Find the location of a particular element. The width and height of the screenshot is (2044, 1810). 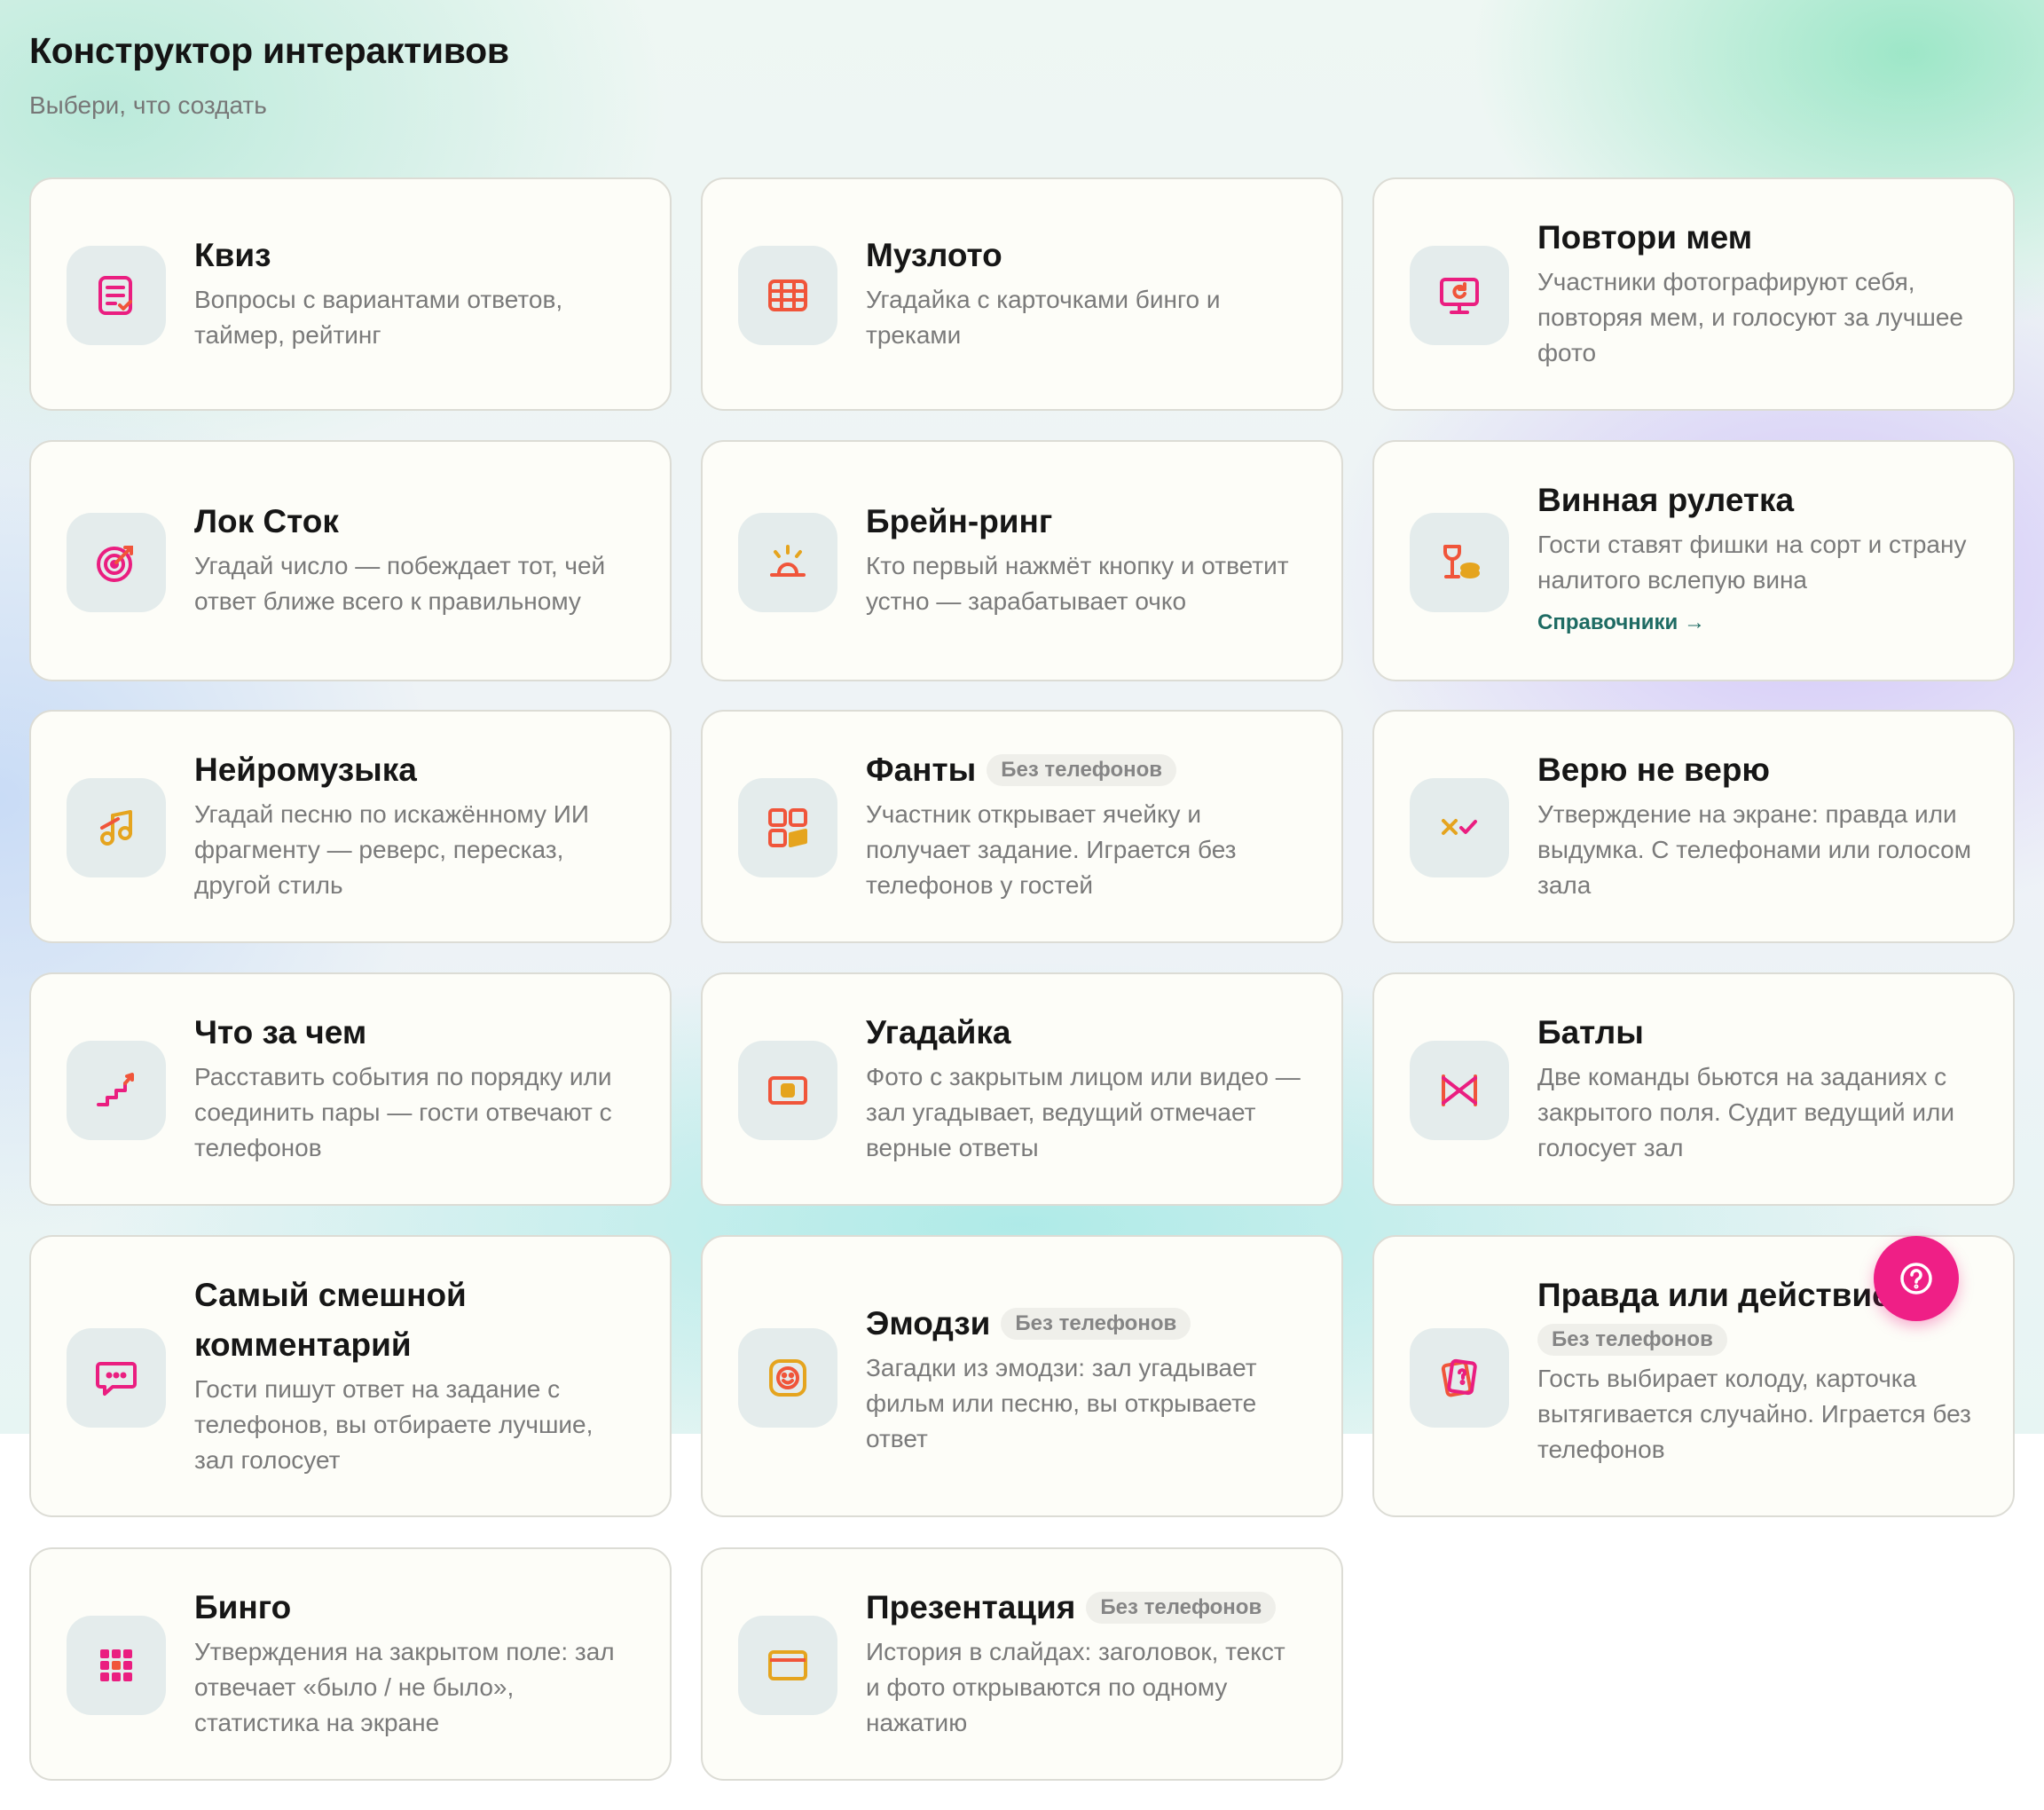

card-title: Презентация is located at coordinates (971, 1607).